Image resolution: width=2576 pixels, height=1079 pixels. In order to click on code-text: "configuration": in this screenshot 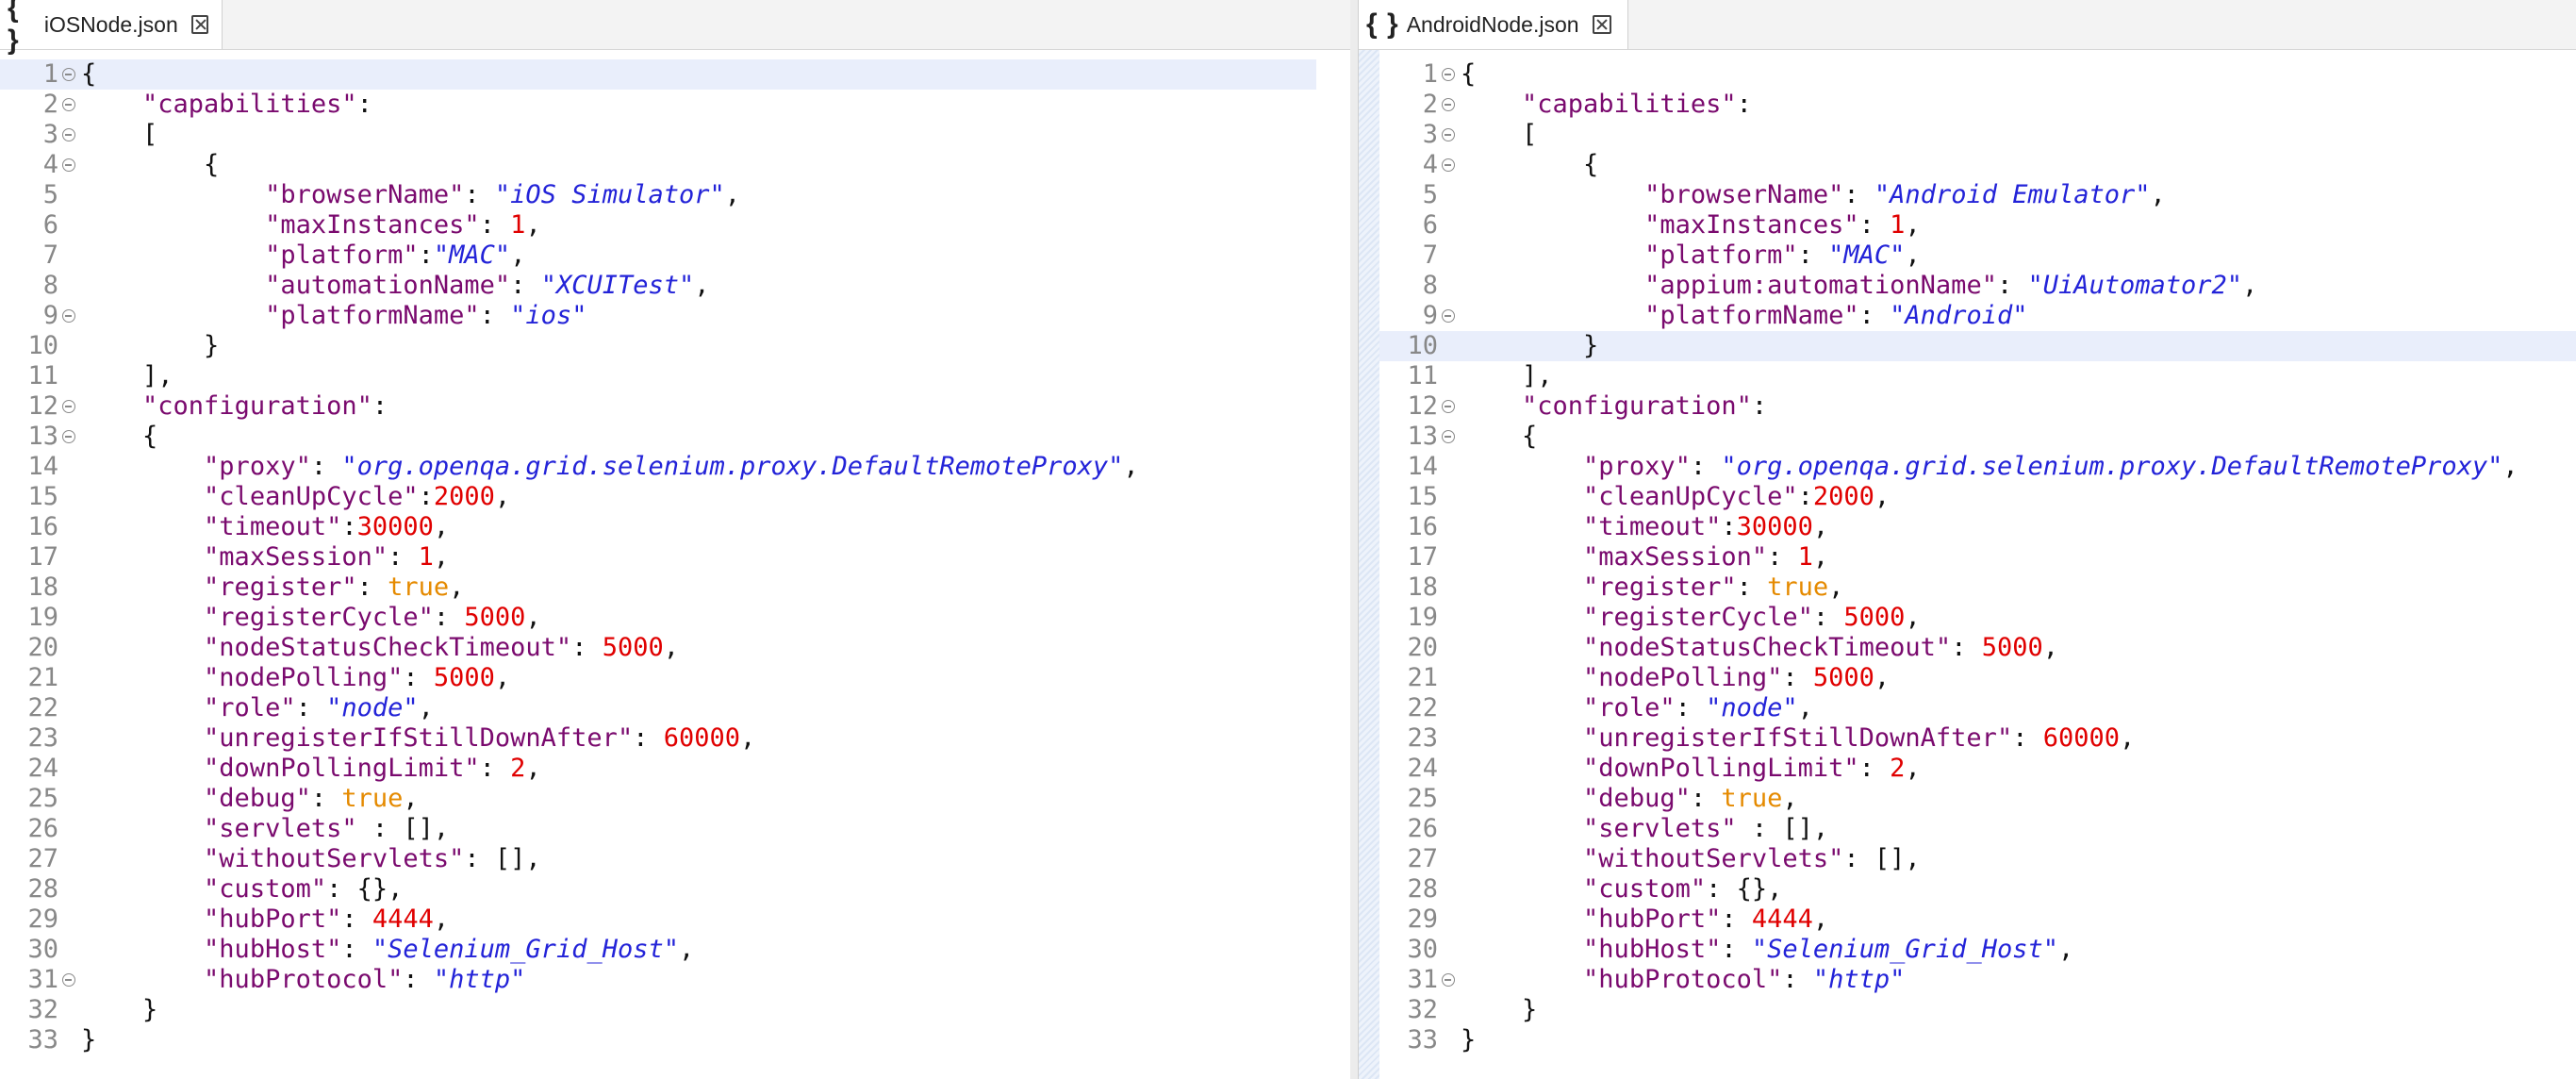, I will do `click(1614, 407)`.